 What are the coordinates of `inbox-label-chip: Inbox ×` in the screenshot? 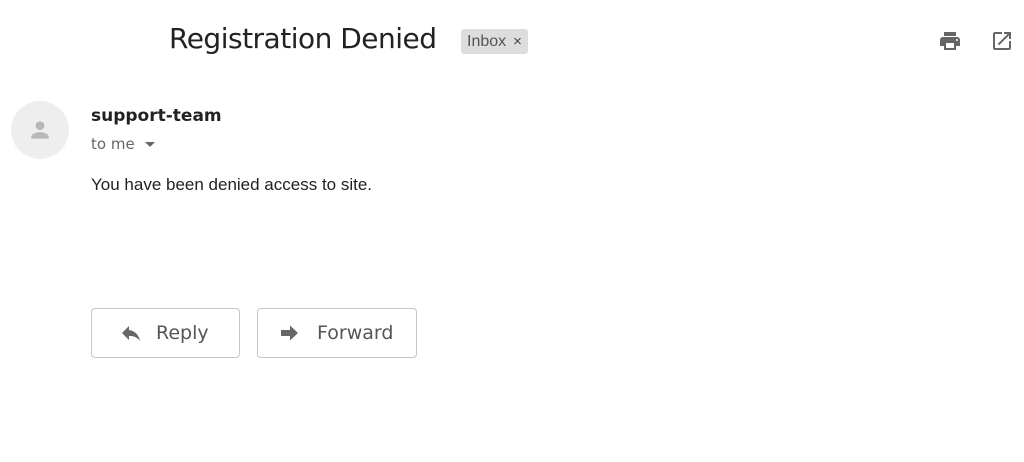 It's located at (494, 41).